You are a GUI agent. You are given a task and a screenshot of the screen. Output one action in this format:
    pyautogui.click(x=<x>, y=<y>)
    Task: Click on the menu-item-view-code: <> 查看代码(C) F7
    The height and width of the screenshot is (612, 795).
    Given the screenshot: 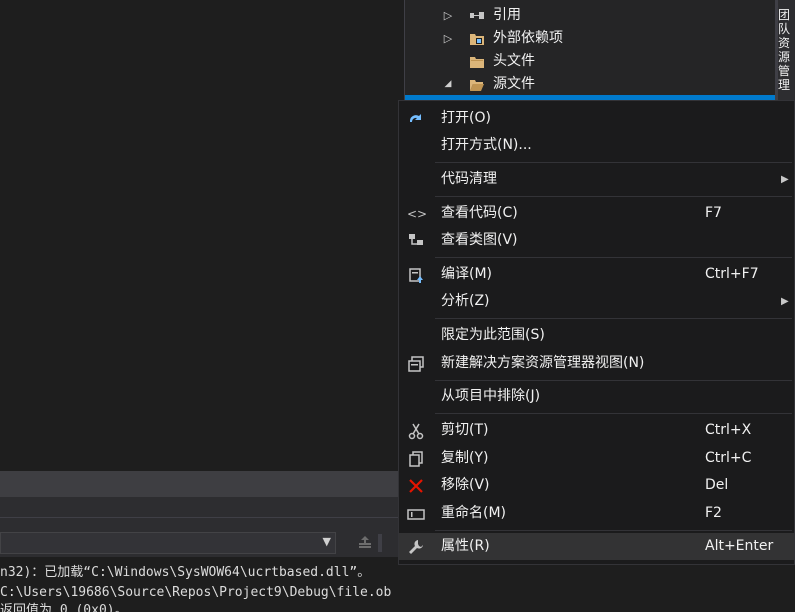 What is the action you would take?
    pyautogui.click(x=596, y=213)
    